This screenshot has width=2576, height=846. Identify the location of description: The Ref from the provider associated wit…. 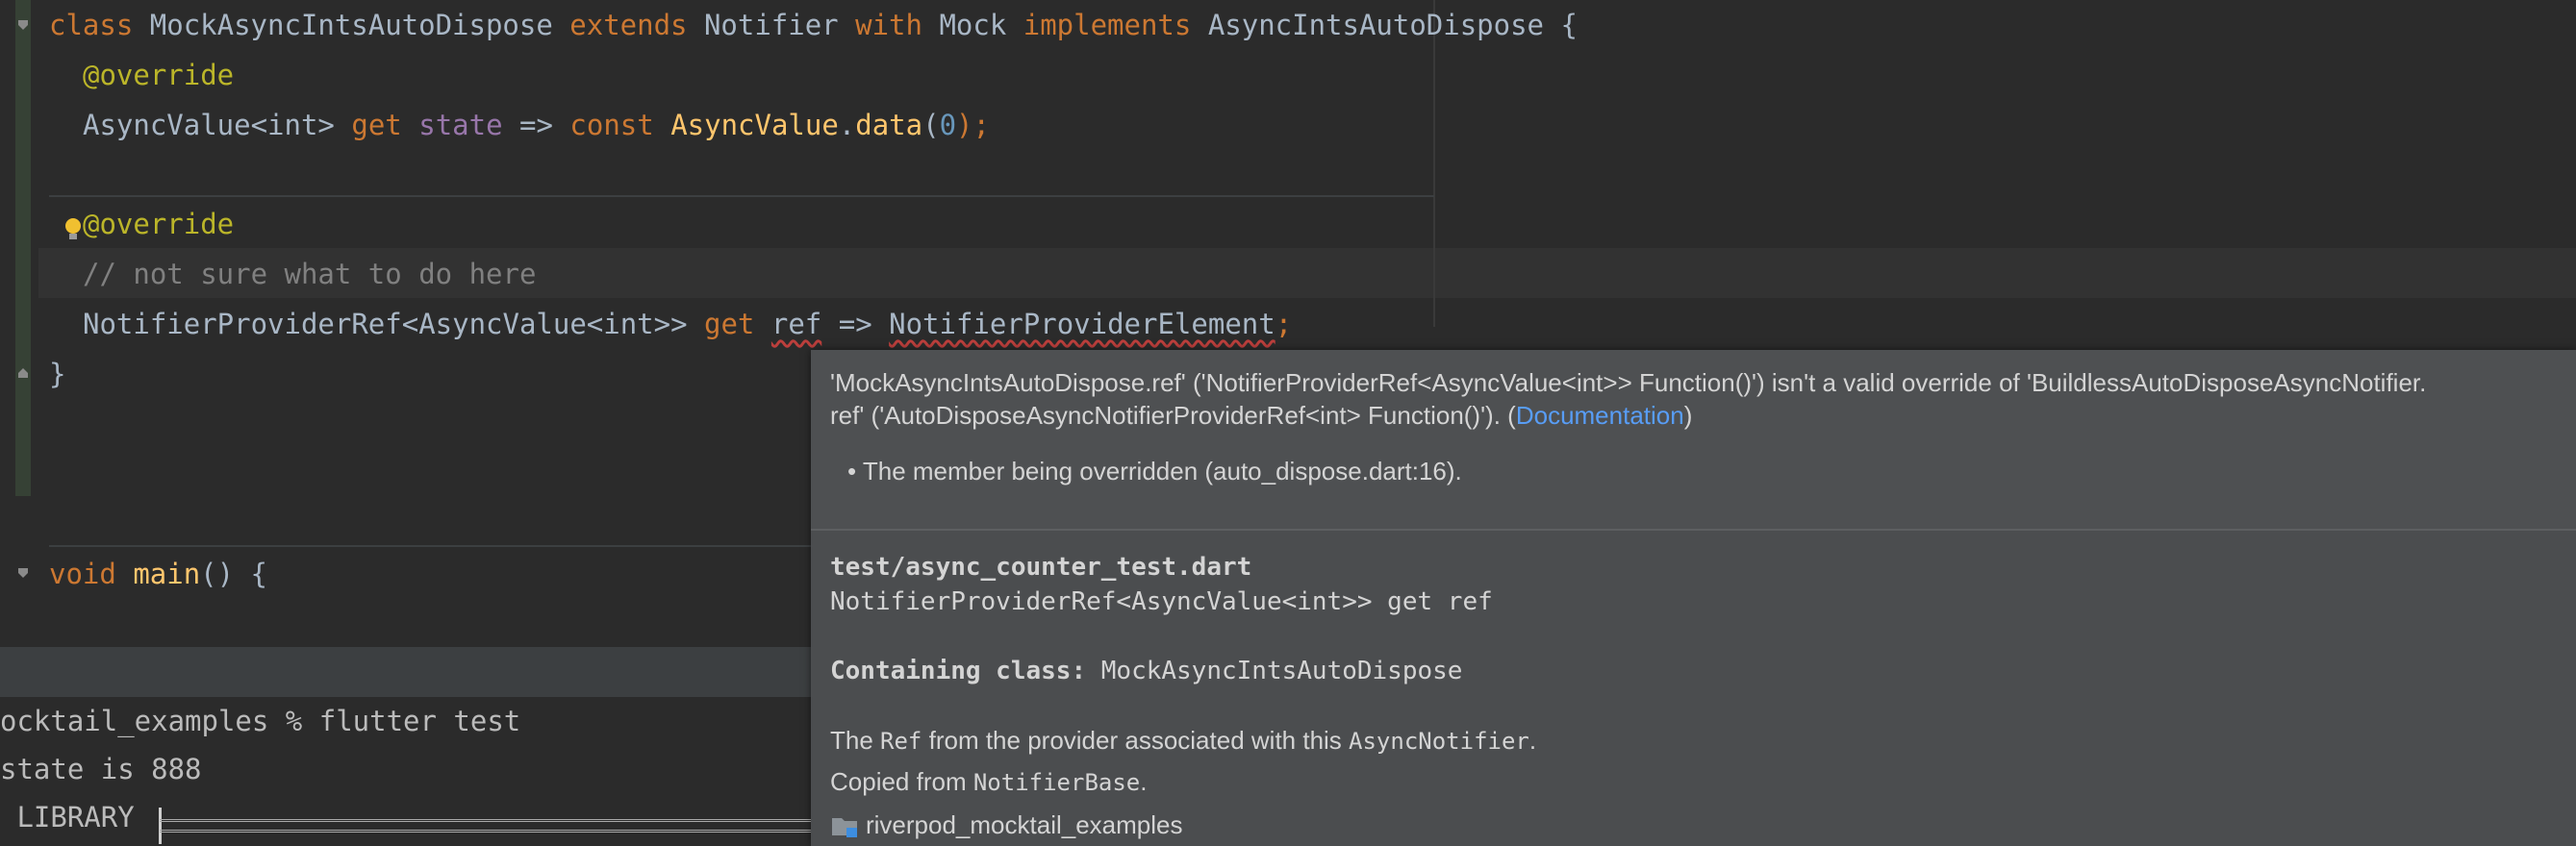
(1183, 741).